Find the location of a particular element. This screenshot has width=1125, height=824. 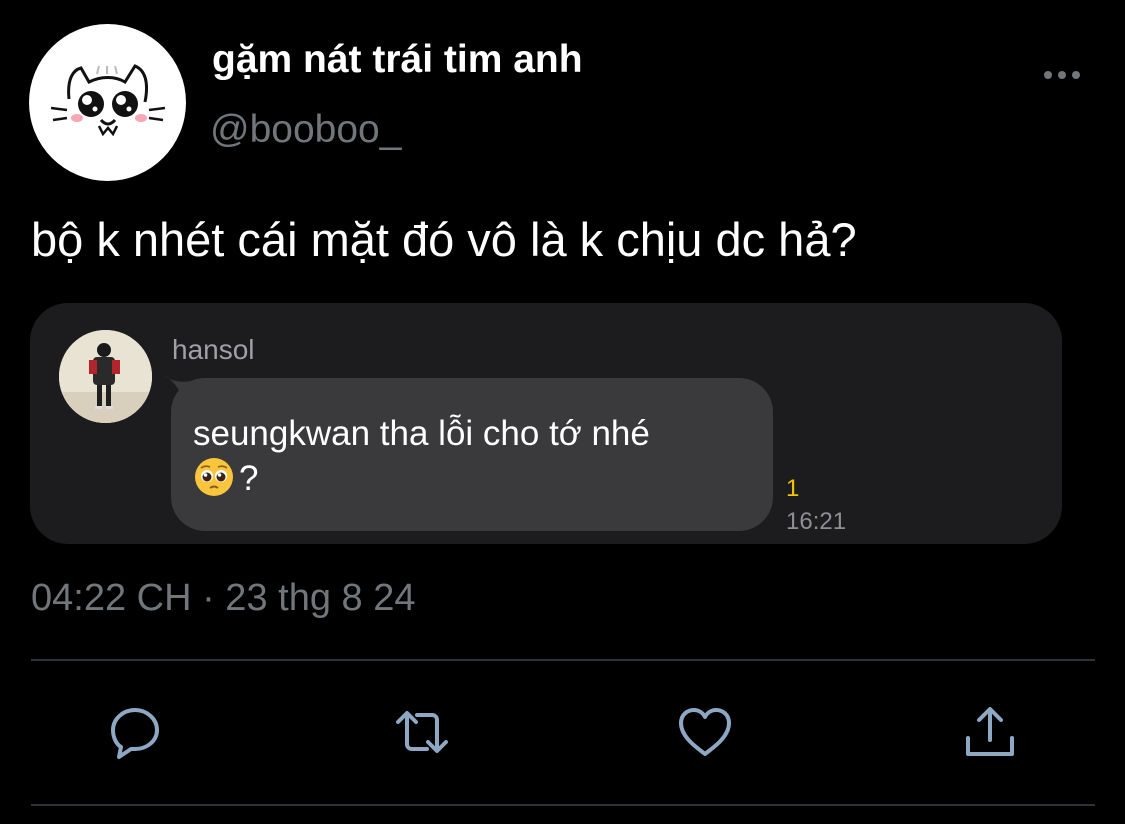

person-photo-icon is located at coordinates (105, 376).